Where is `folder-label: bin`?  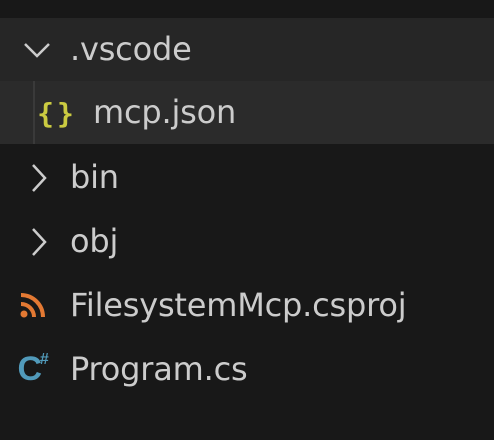
folder-label: bin is located at coordinates (94, 177).